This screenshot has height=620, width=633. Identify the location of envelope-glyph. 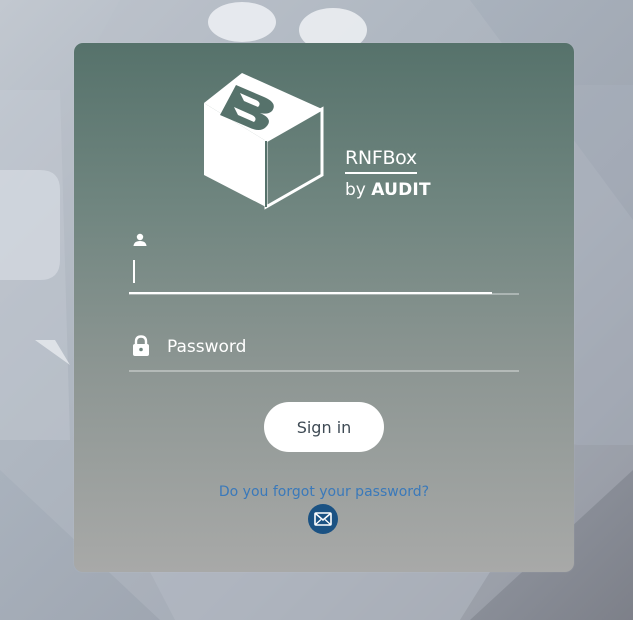
(323, 519).